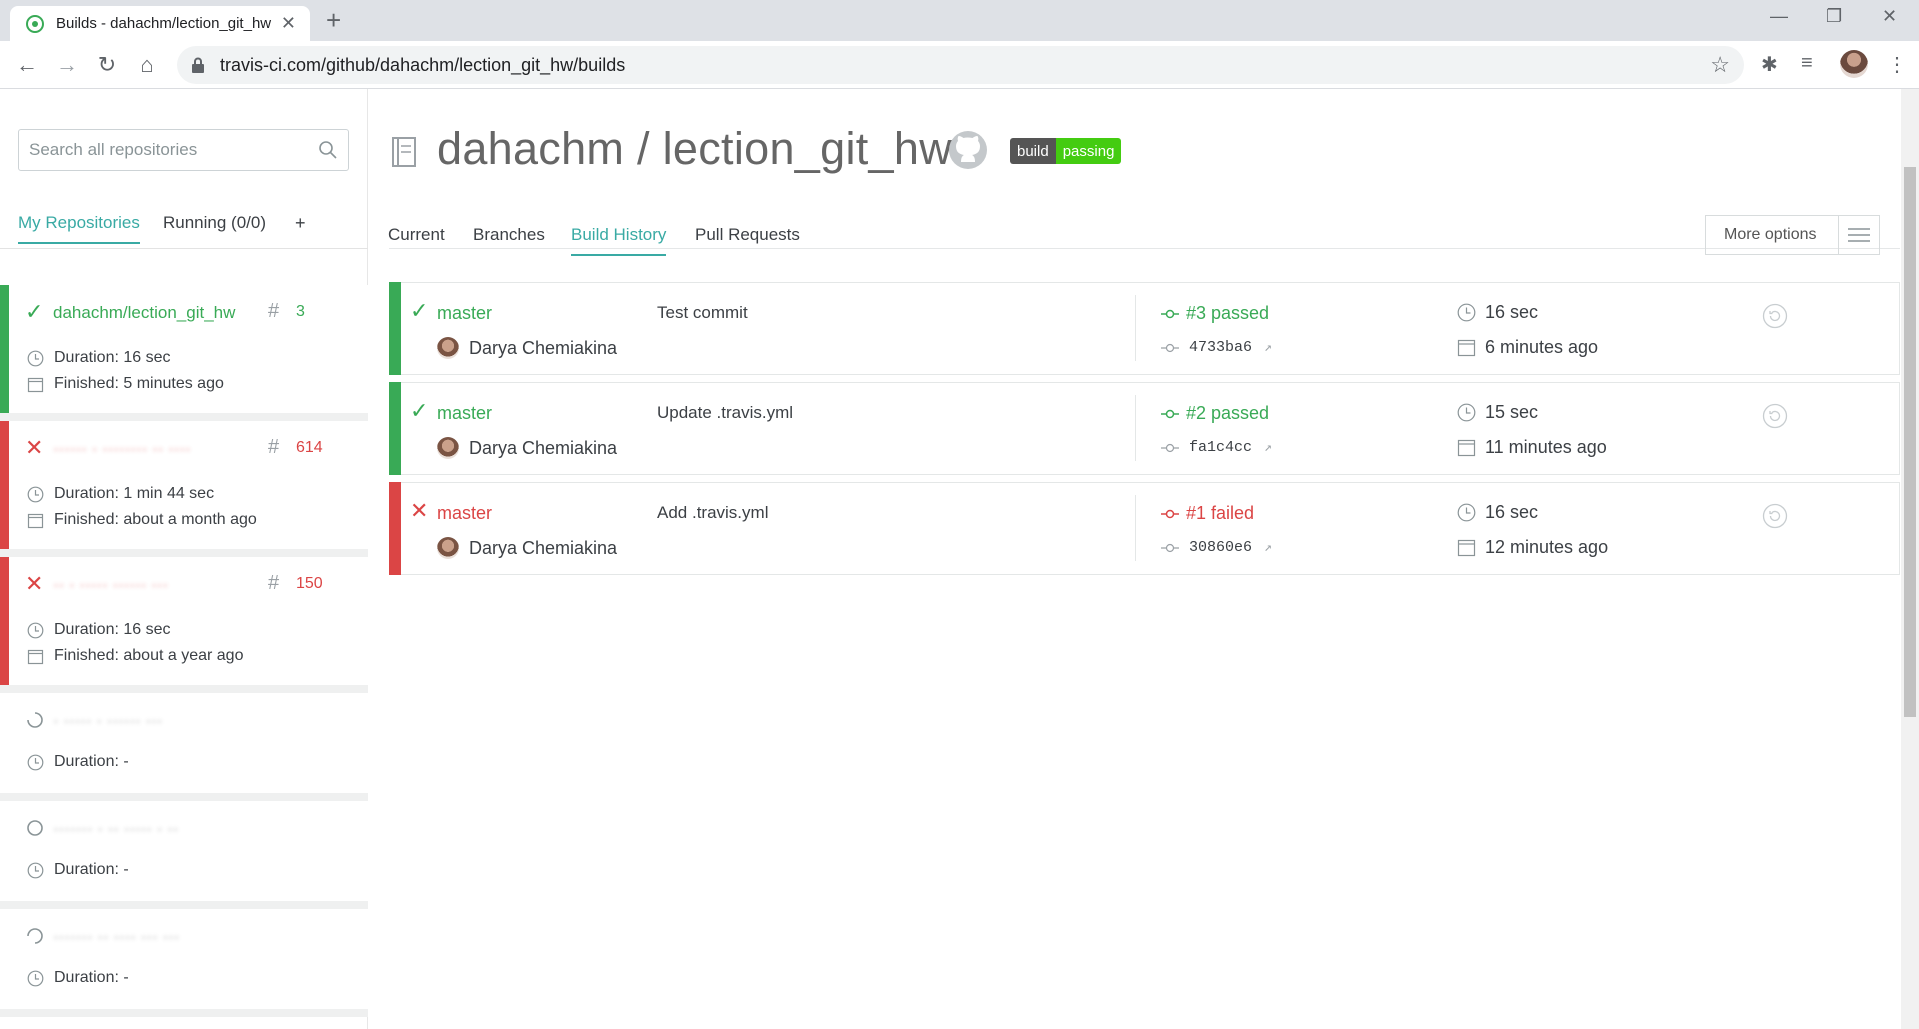 This screenshot has height=1029, width=1919. I want to click on commit-sha: 30860e6 ↗, so click(1216, 547).